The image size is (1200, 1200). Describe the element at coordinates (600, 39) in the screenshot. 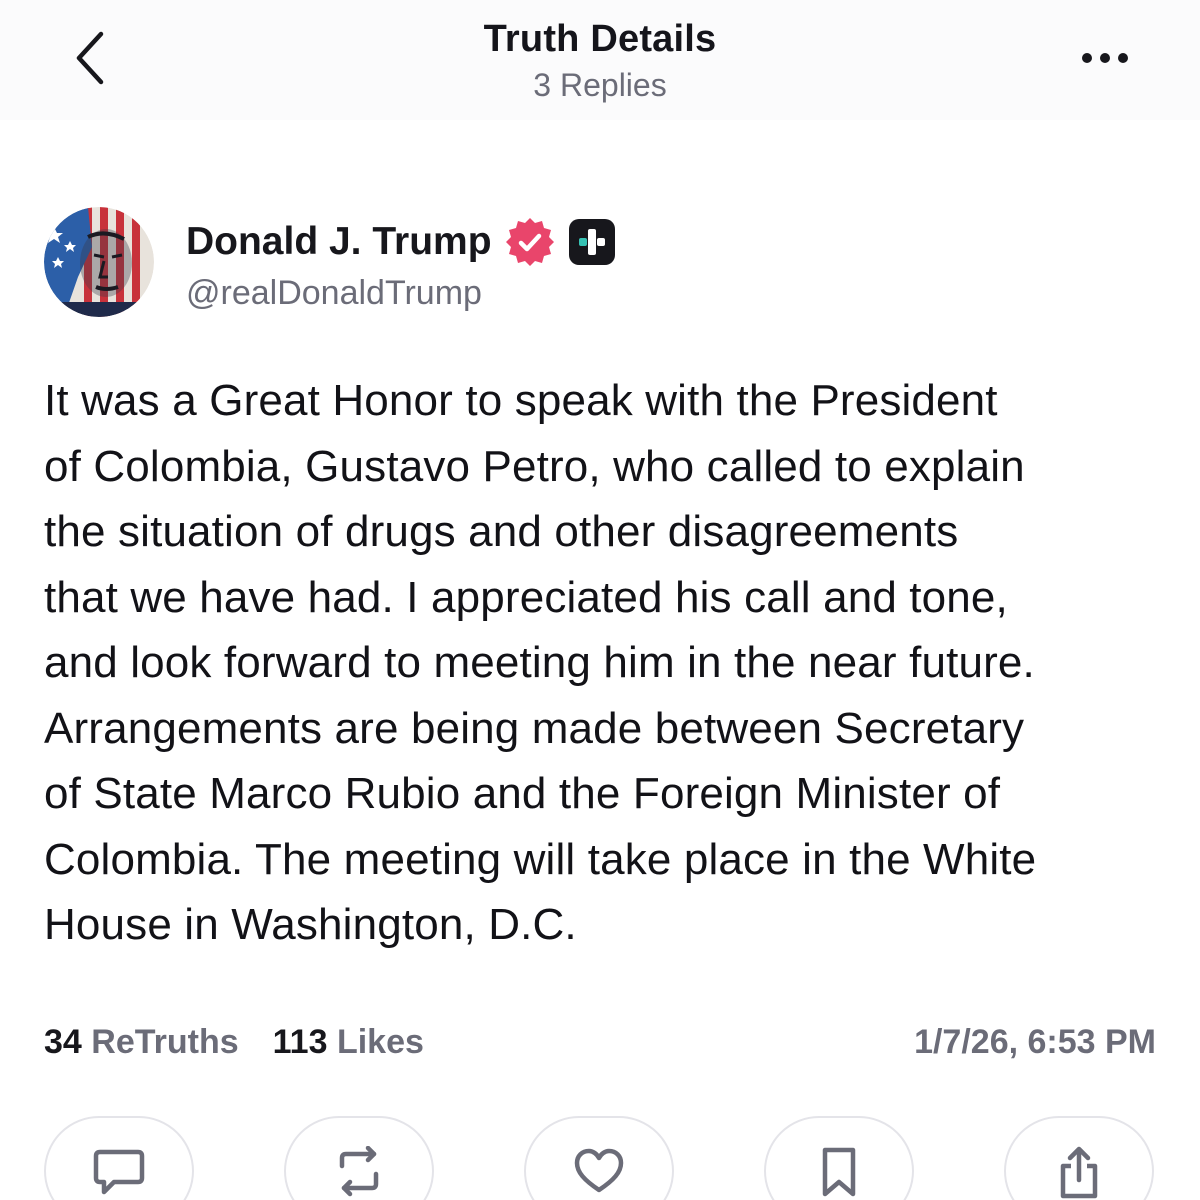

I see `page-title: Truth Details` at that location.